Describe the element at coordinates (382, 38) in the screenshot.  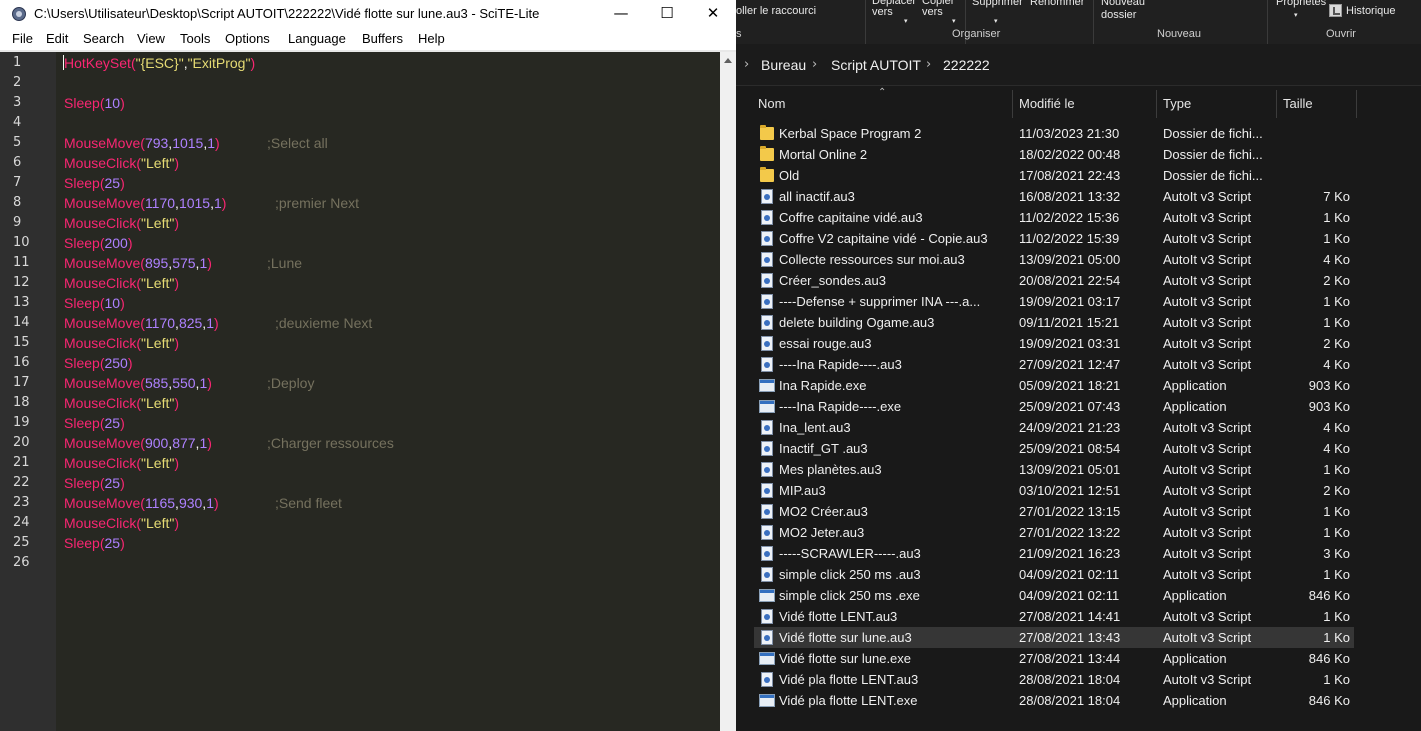
I see `menu-buffers: Buffers` at that location.